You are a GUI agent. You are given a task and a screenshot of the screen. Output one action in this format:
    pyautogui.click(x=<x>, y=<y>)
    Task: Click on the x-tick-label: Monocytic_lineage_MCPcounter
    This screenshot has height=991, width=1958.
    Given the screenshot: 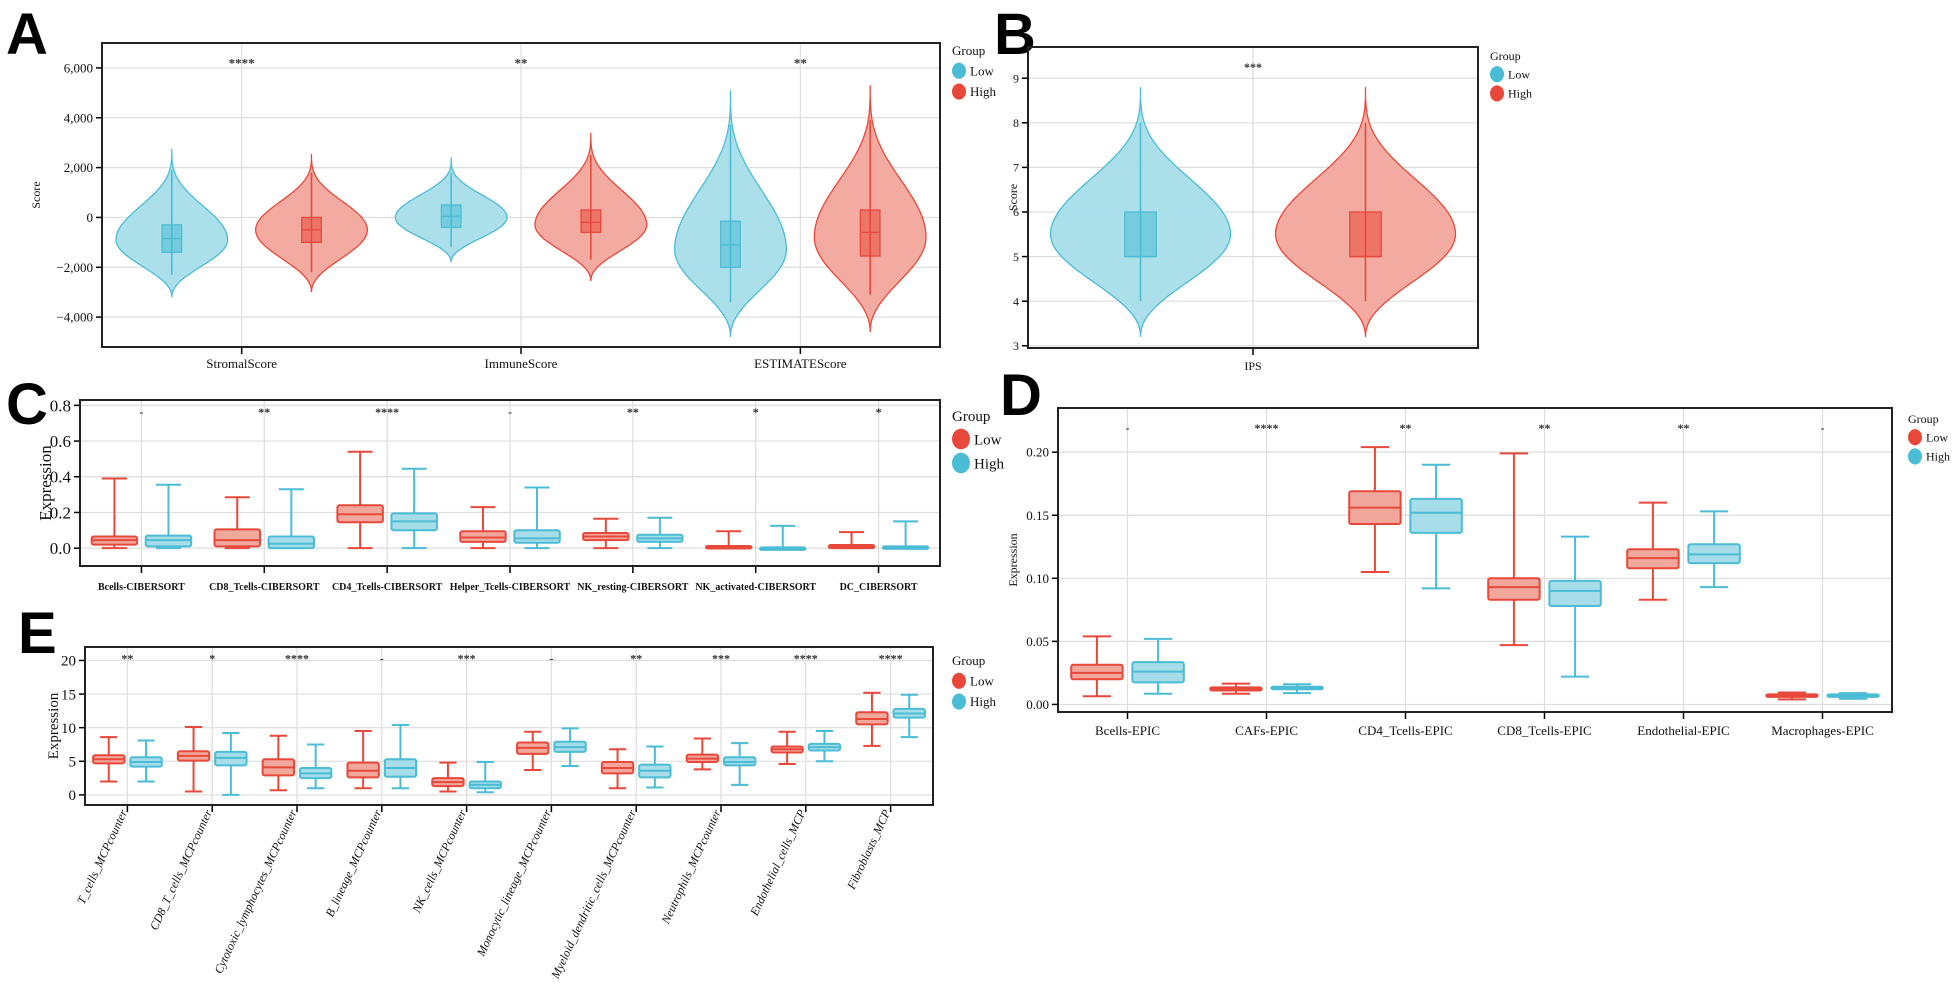 What is the action you would take?
    pyautogui.click(x=513, y=883)
    